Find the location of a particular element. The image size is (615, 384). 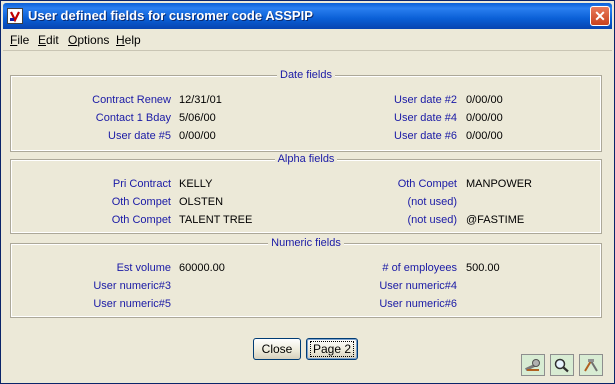

close-button: Close is located at coordinates (277, 349).